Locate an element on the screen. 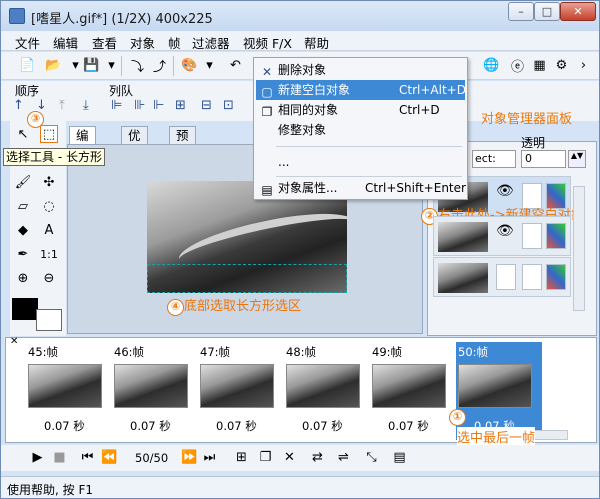 The width and height of the screenshot is (600, 499). zoom-in-icon: ⊕ is located at coordinates (23, 278).